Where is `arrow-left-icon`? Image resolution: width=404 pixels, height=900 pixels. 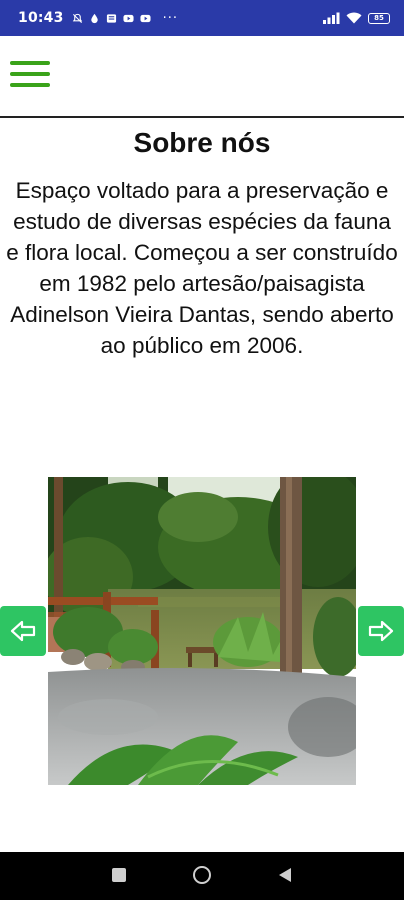 arrow-left-icon is located at coordinates (23, 631).